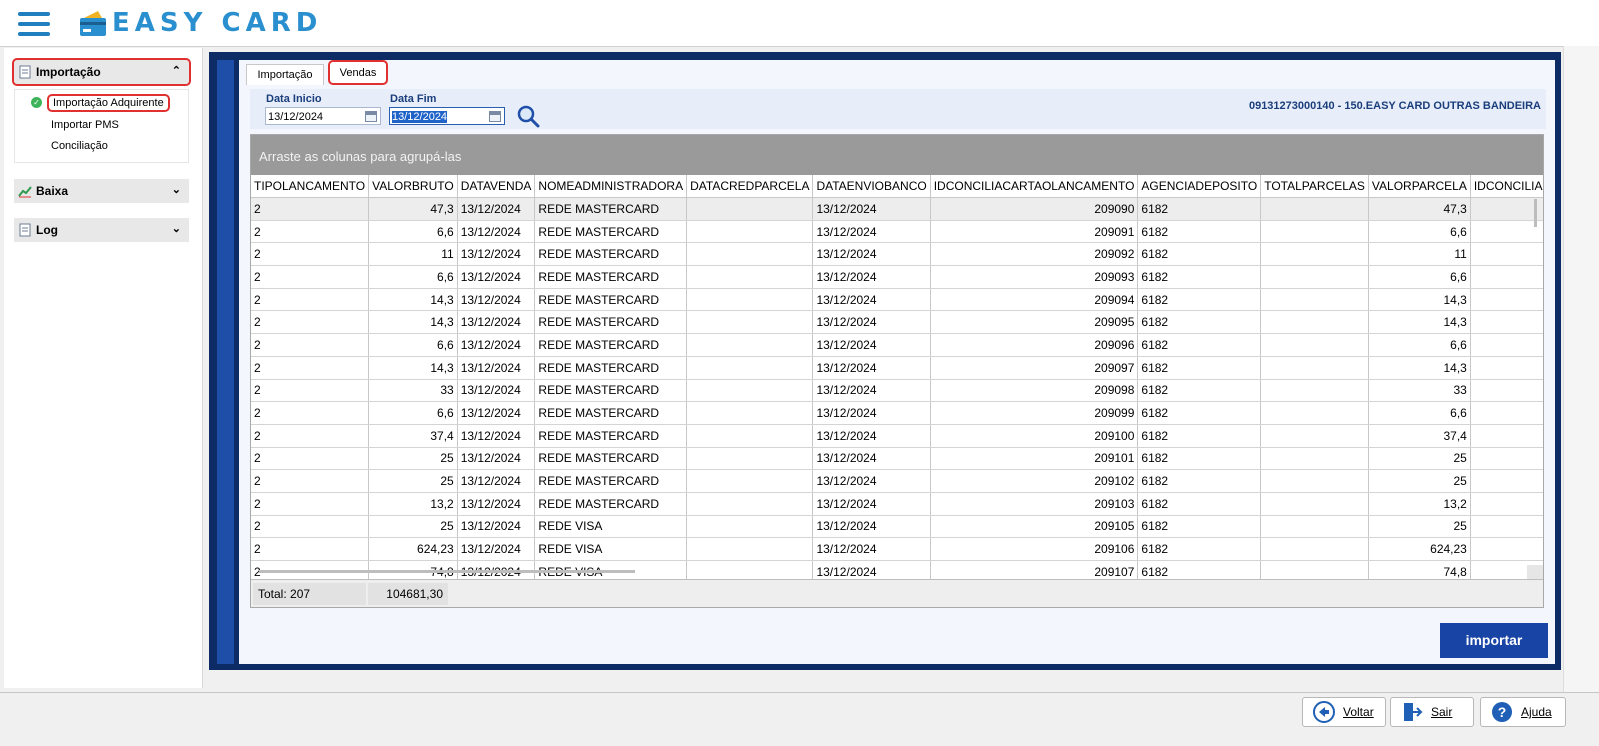 The height and width of the screenshot is (746, 1599). Describe the element at coordinates (285, 74) in the screenshot. I see `tab-importacao: Importação` at that location.